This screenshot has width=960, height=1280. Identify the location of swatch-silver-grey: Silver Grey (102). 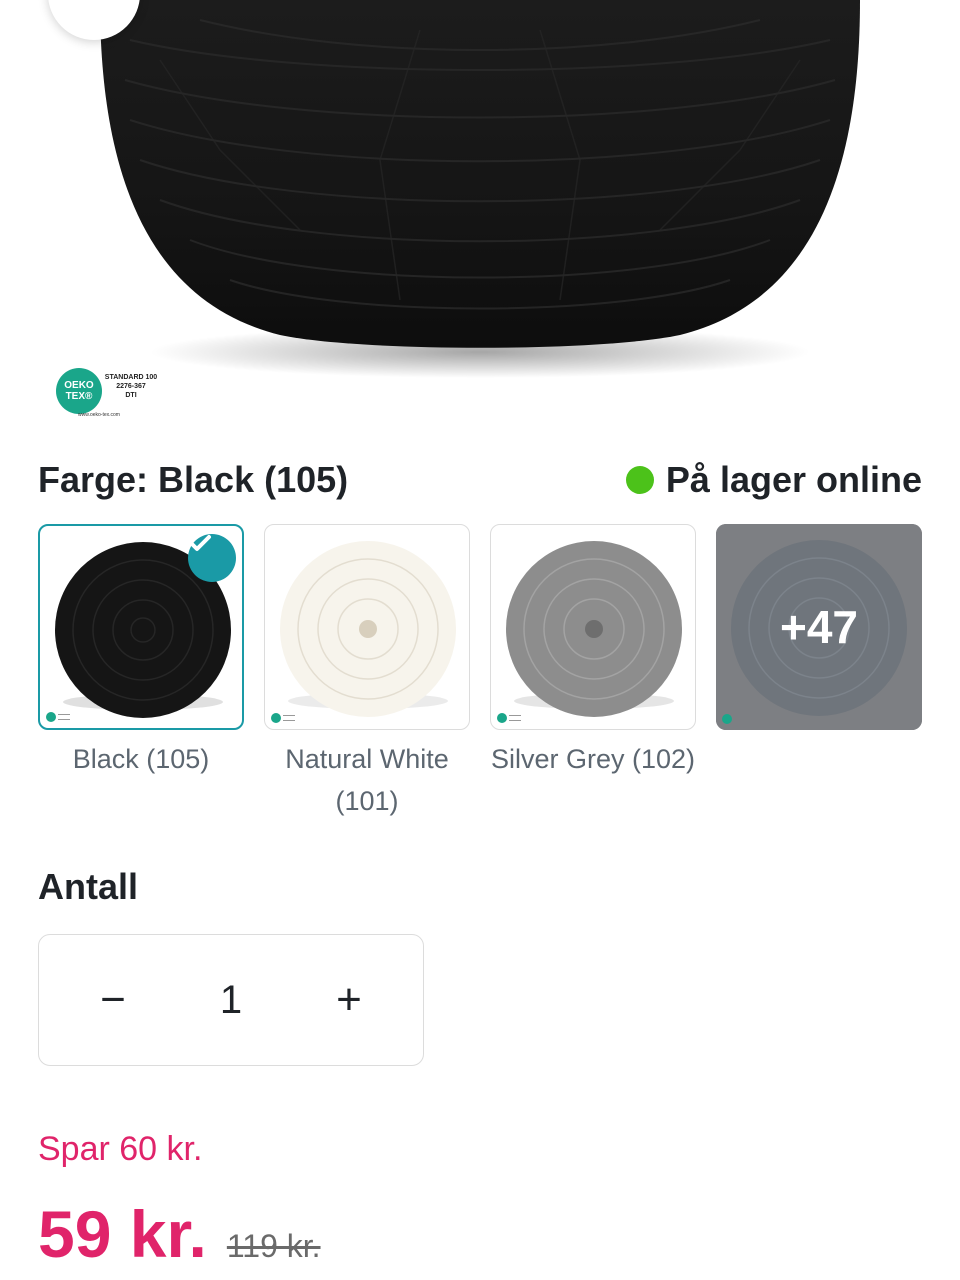
(593, 673).